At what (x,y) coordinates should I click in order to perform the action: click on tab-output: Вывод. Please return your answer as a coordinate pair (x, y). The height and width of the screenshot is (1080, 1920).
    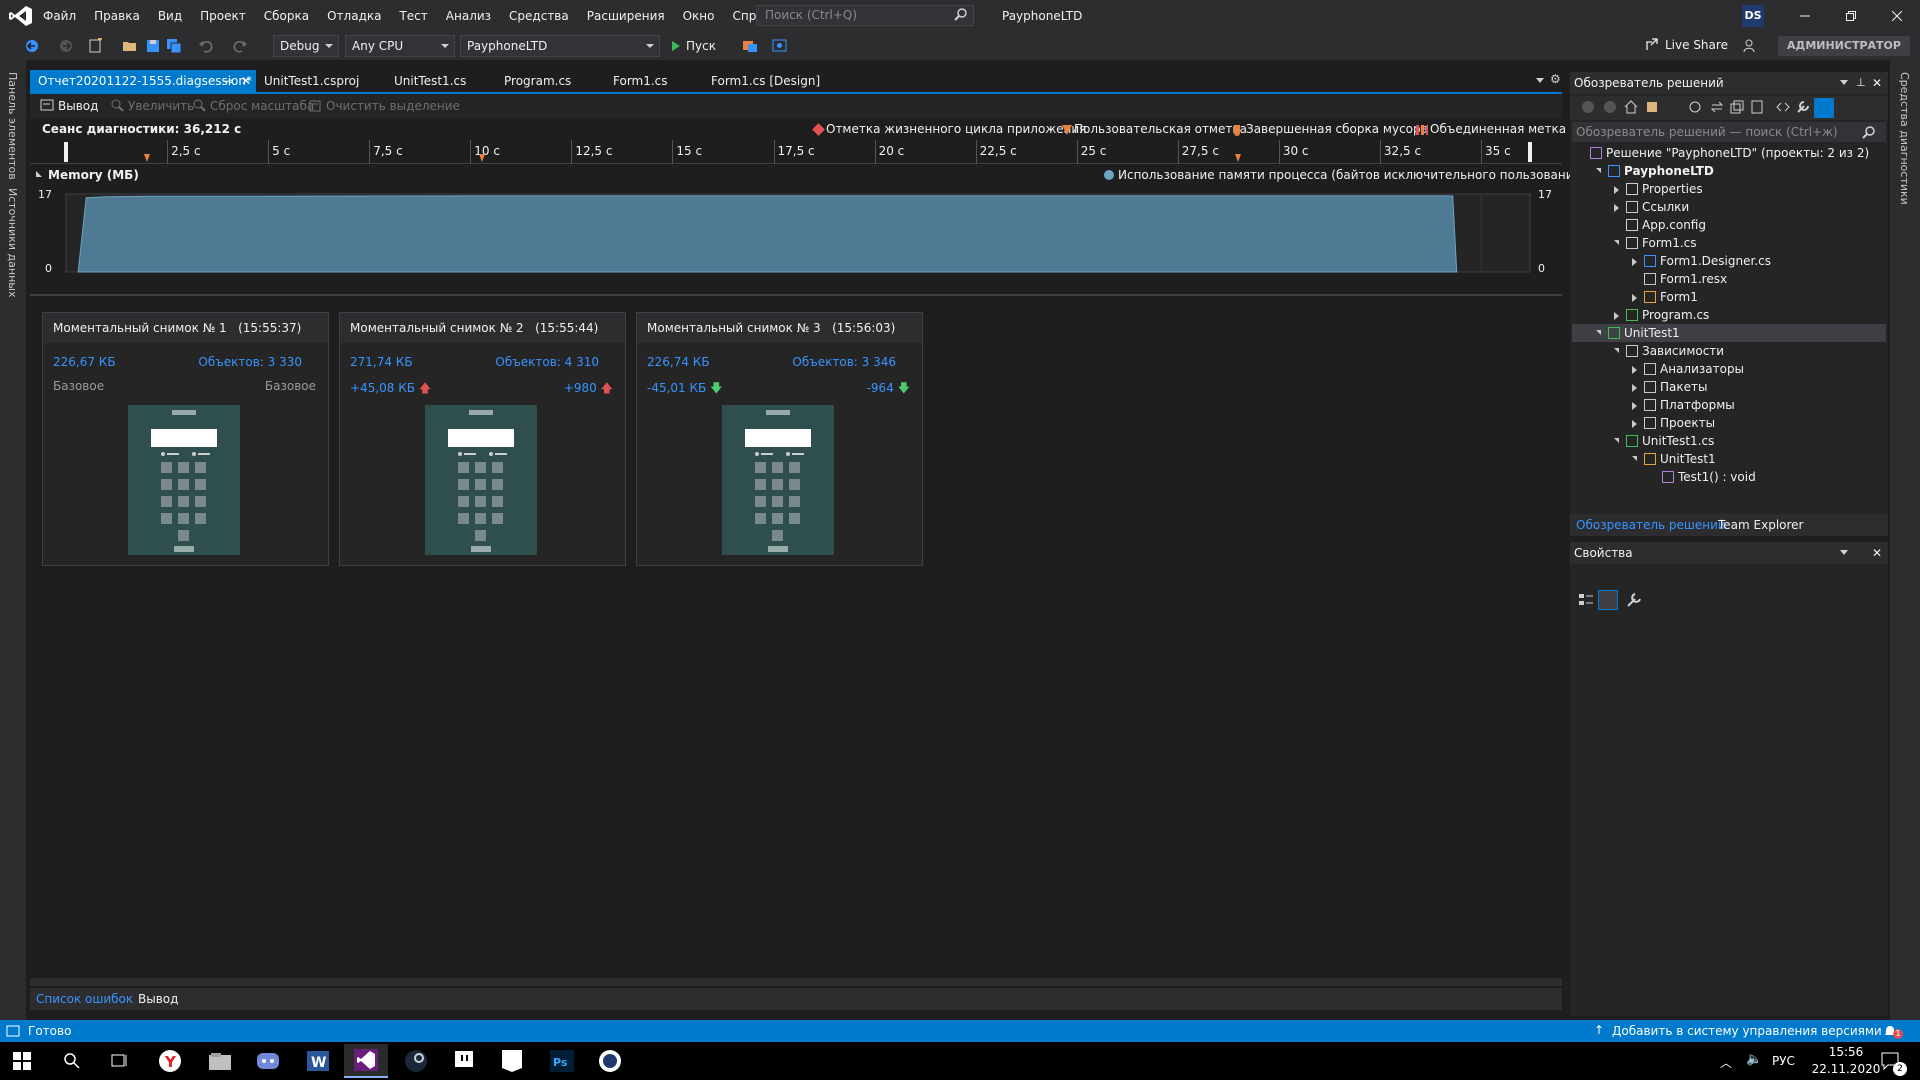
    Looking at the image, I should click on (158, 999).